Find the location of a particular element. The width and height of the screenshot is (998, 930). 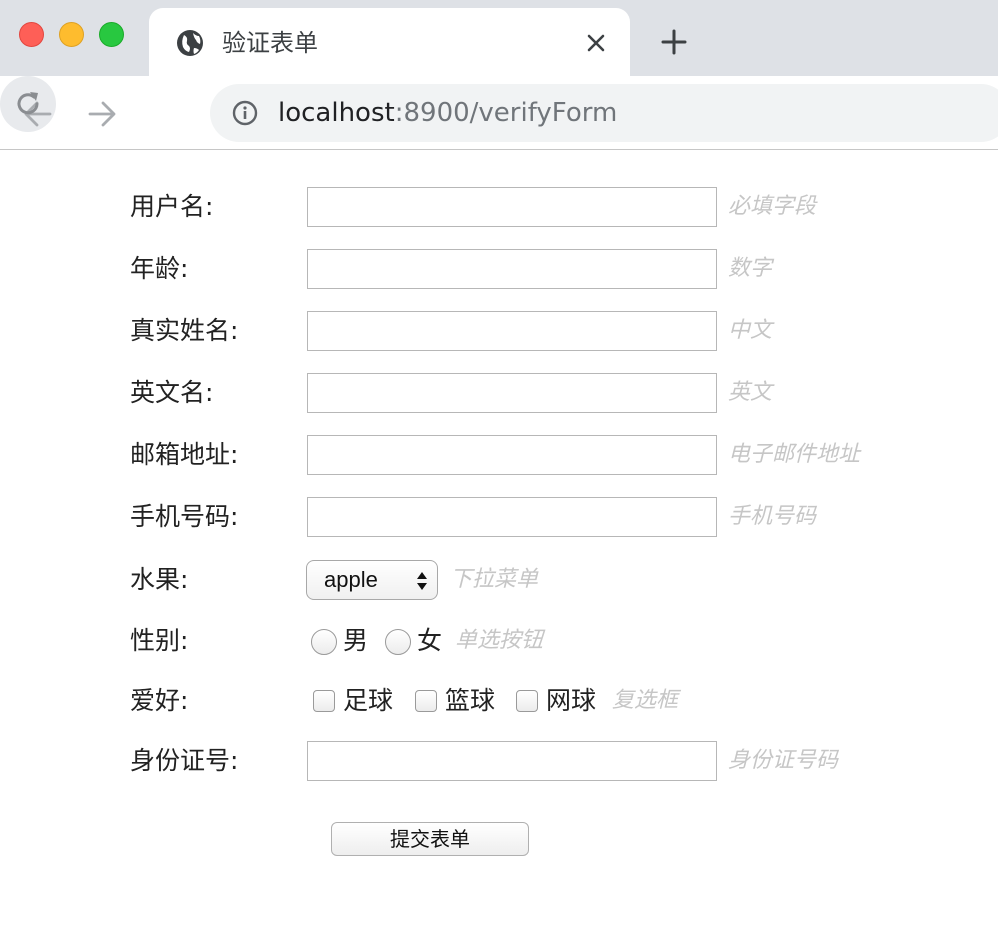

email-hint: 电子邮件地址 is located at coordinates (794, 454).